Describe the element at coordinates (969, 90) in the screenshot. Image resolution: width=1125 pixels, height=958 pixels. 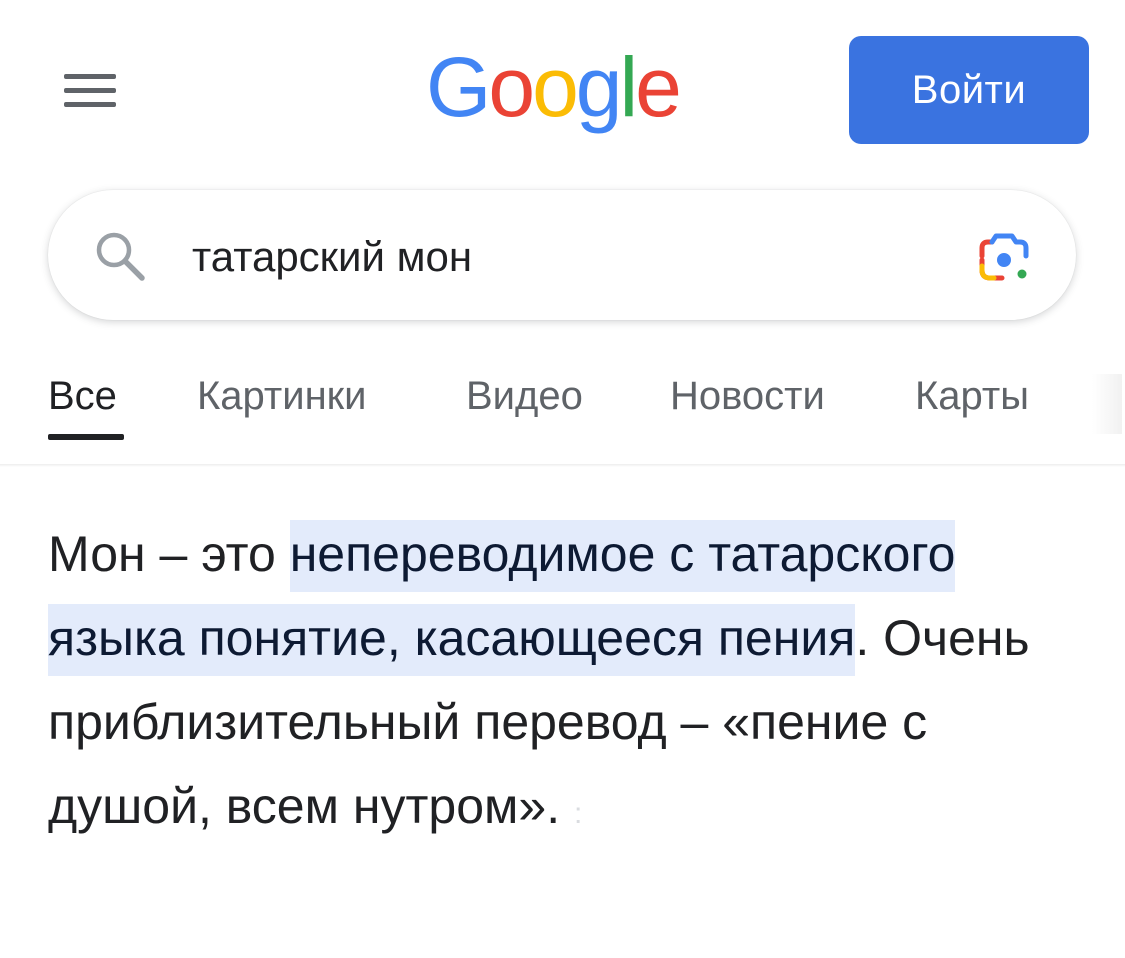
I see `login-button: Войти` at that location.